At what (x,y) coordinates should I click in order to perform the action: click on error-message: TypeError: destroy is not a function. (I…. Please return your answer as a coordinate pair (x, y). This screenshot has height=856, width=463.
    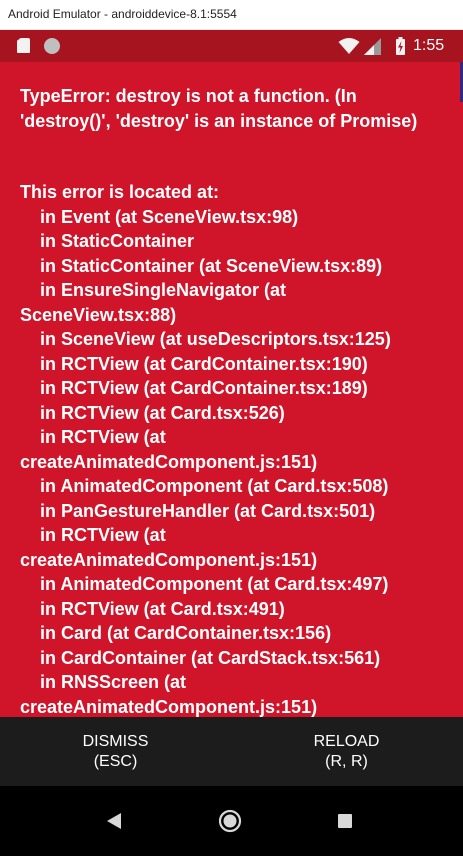
    Looking at the image, I should click on (219, 108).